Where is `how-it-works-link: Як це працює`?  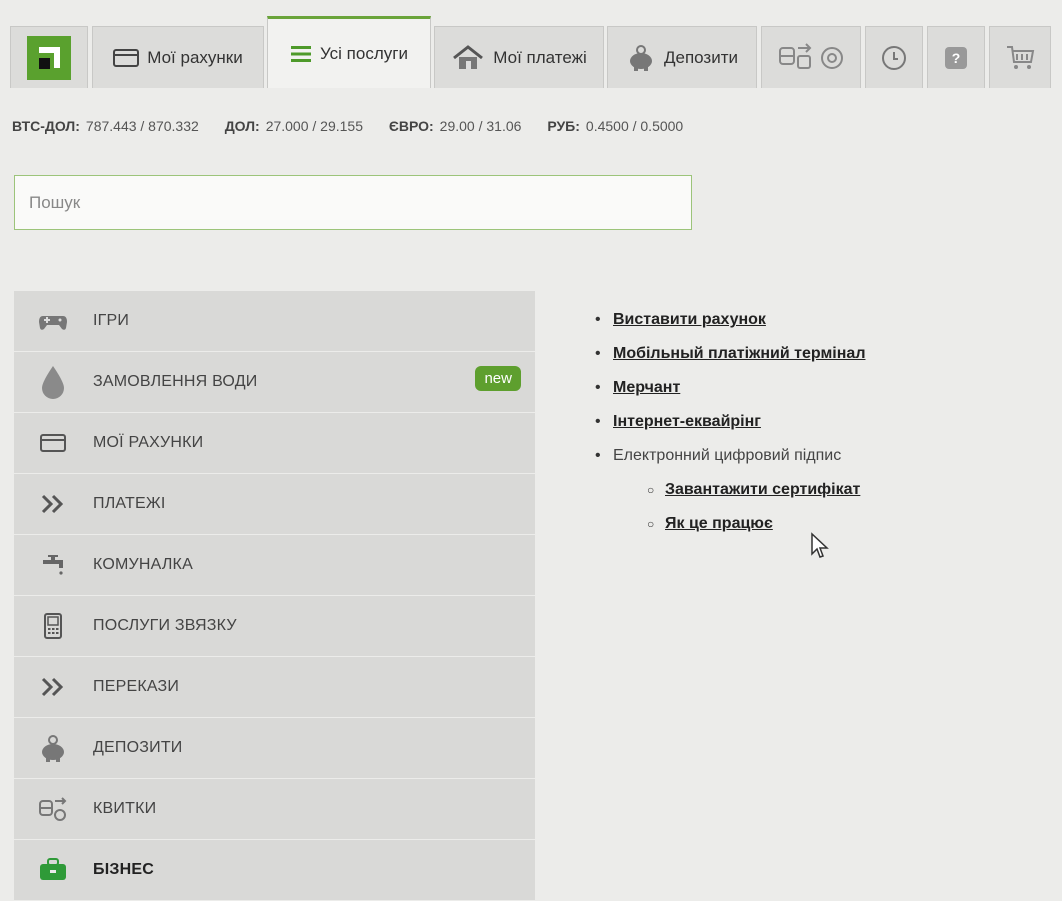
how-it-works-link: Як це працює is located at coordinates (719, 523).